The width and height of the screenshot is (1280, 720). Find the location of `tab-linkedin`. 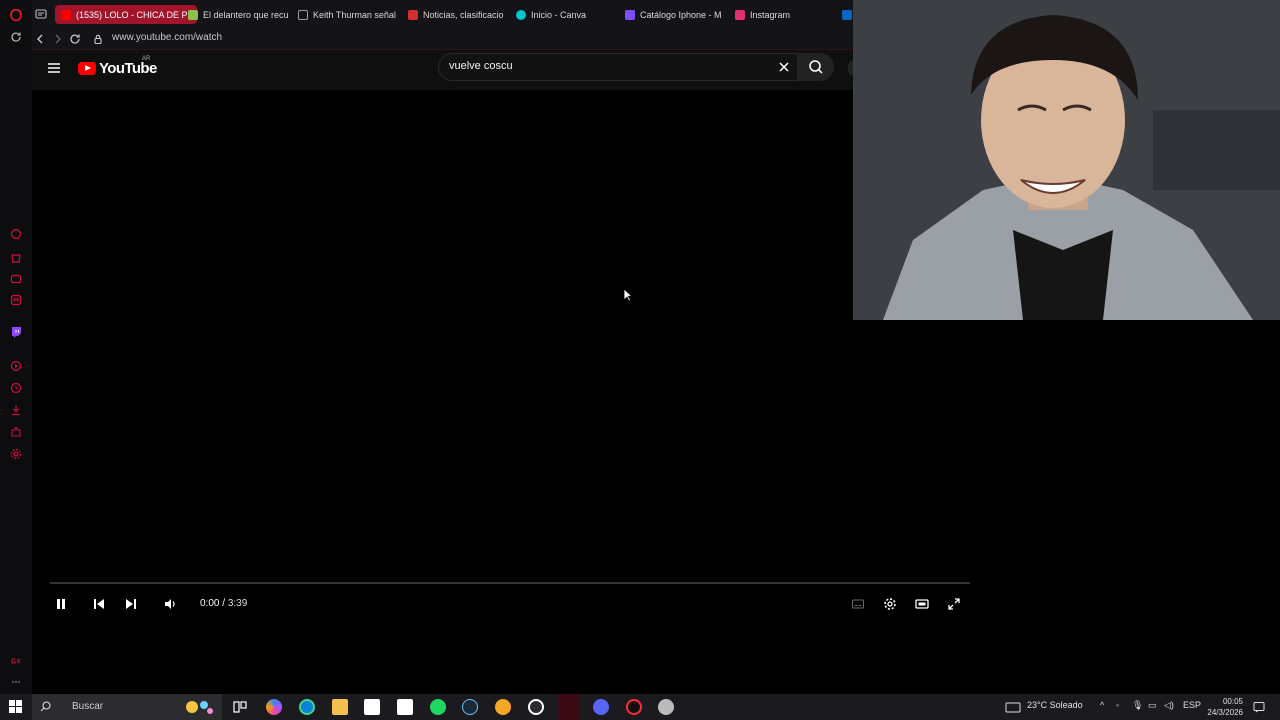

tab-linkedin is located at coordinates (847, 14).